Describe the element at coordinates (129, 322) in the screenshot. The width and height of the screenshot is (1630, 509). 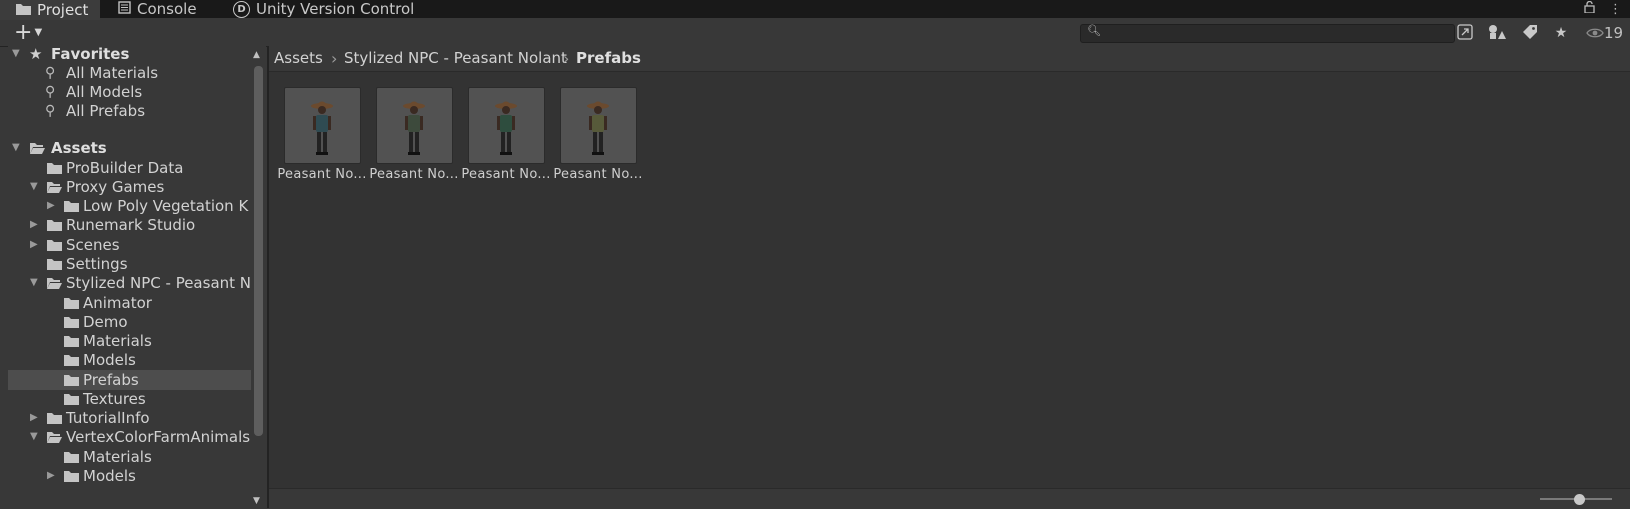
I see `tree-item-demo: Demo` at that location.